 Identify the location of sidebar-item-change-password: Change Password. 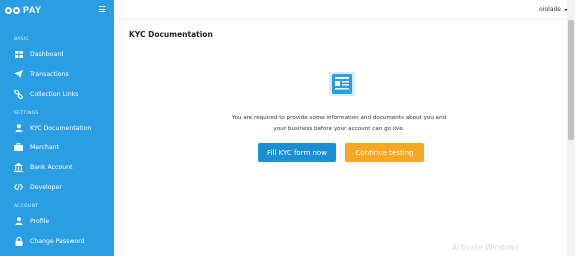
(57, 241).